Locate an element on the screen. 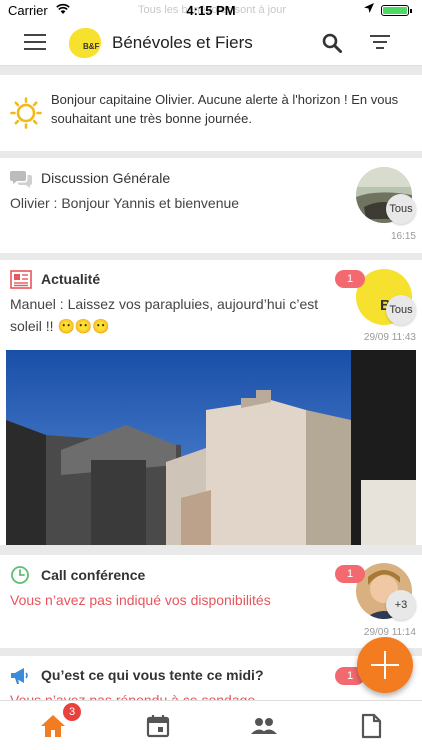  card-timestamp: 29/09 11:43 is located at coordinates (389, 337).